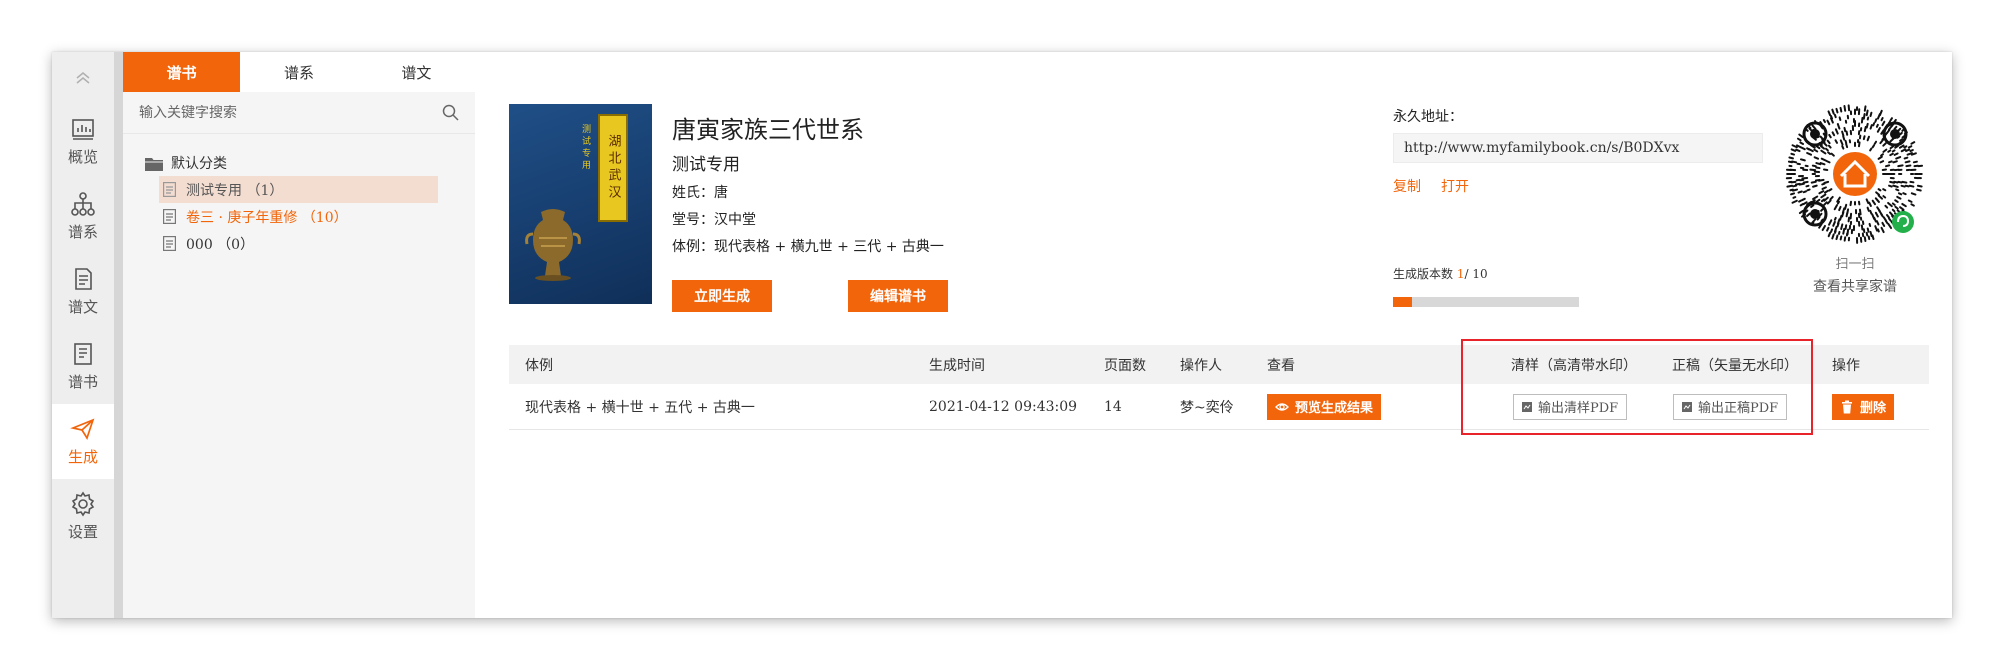 The image size is (2003, 671). What do you see at coordinates (83, 78) in the screenshot?
I see `collapse-button` at bounding box center [83, 78].